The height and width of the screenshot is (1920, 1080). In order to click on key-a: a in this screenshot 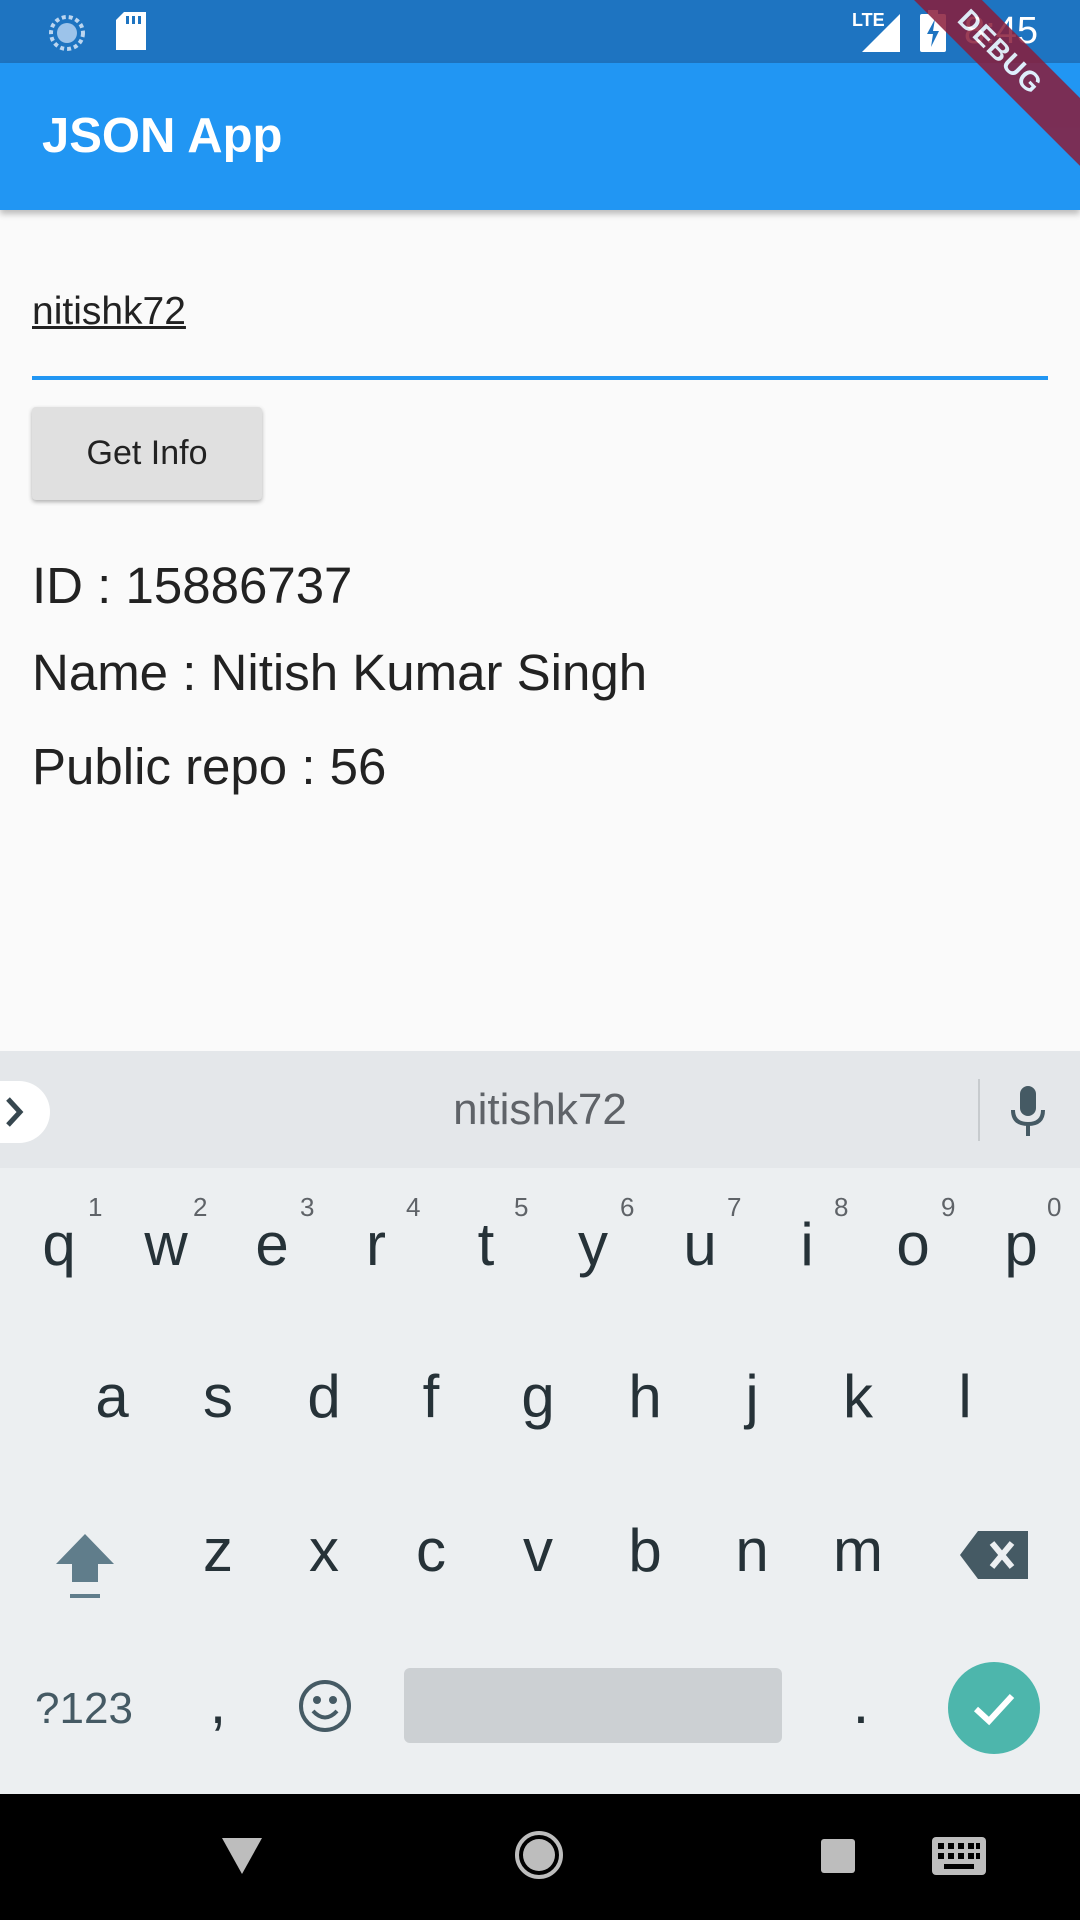, I will do `click(112, 1396)`.